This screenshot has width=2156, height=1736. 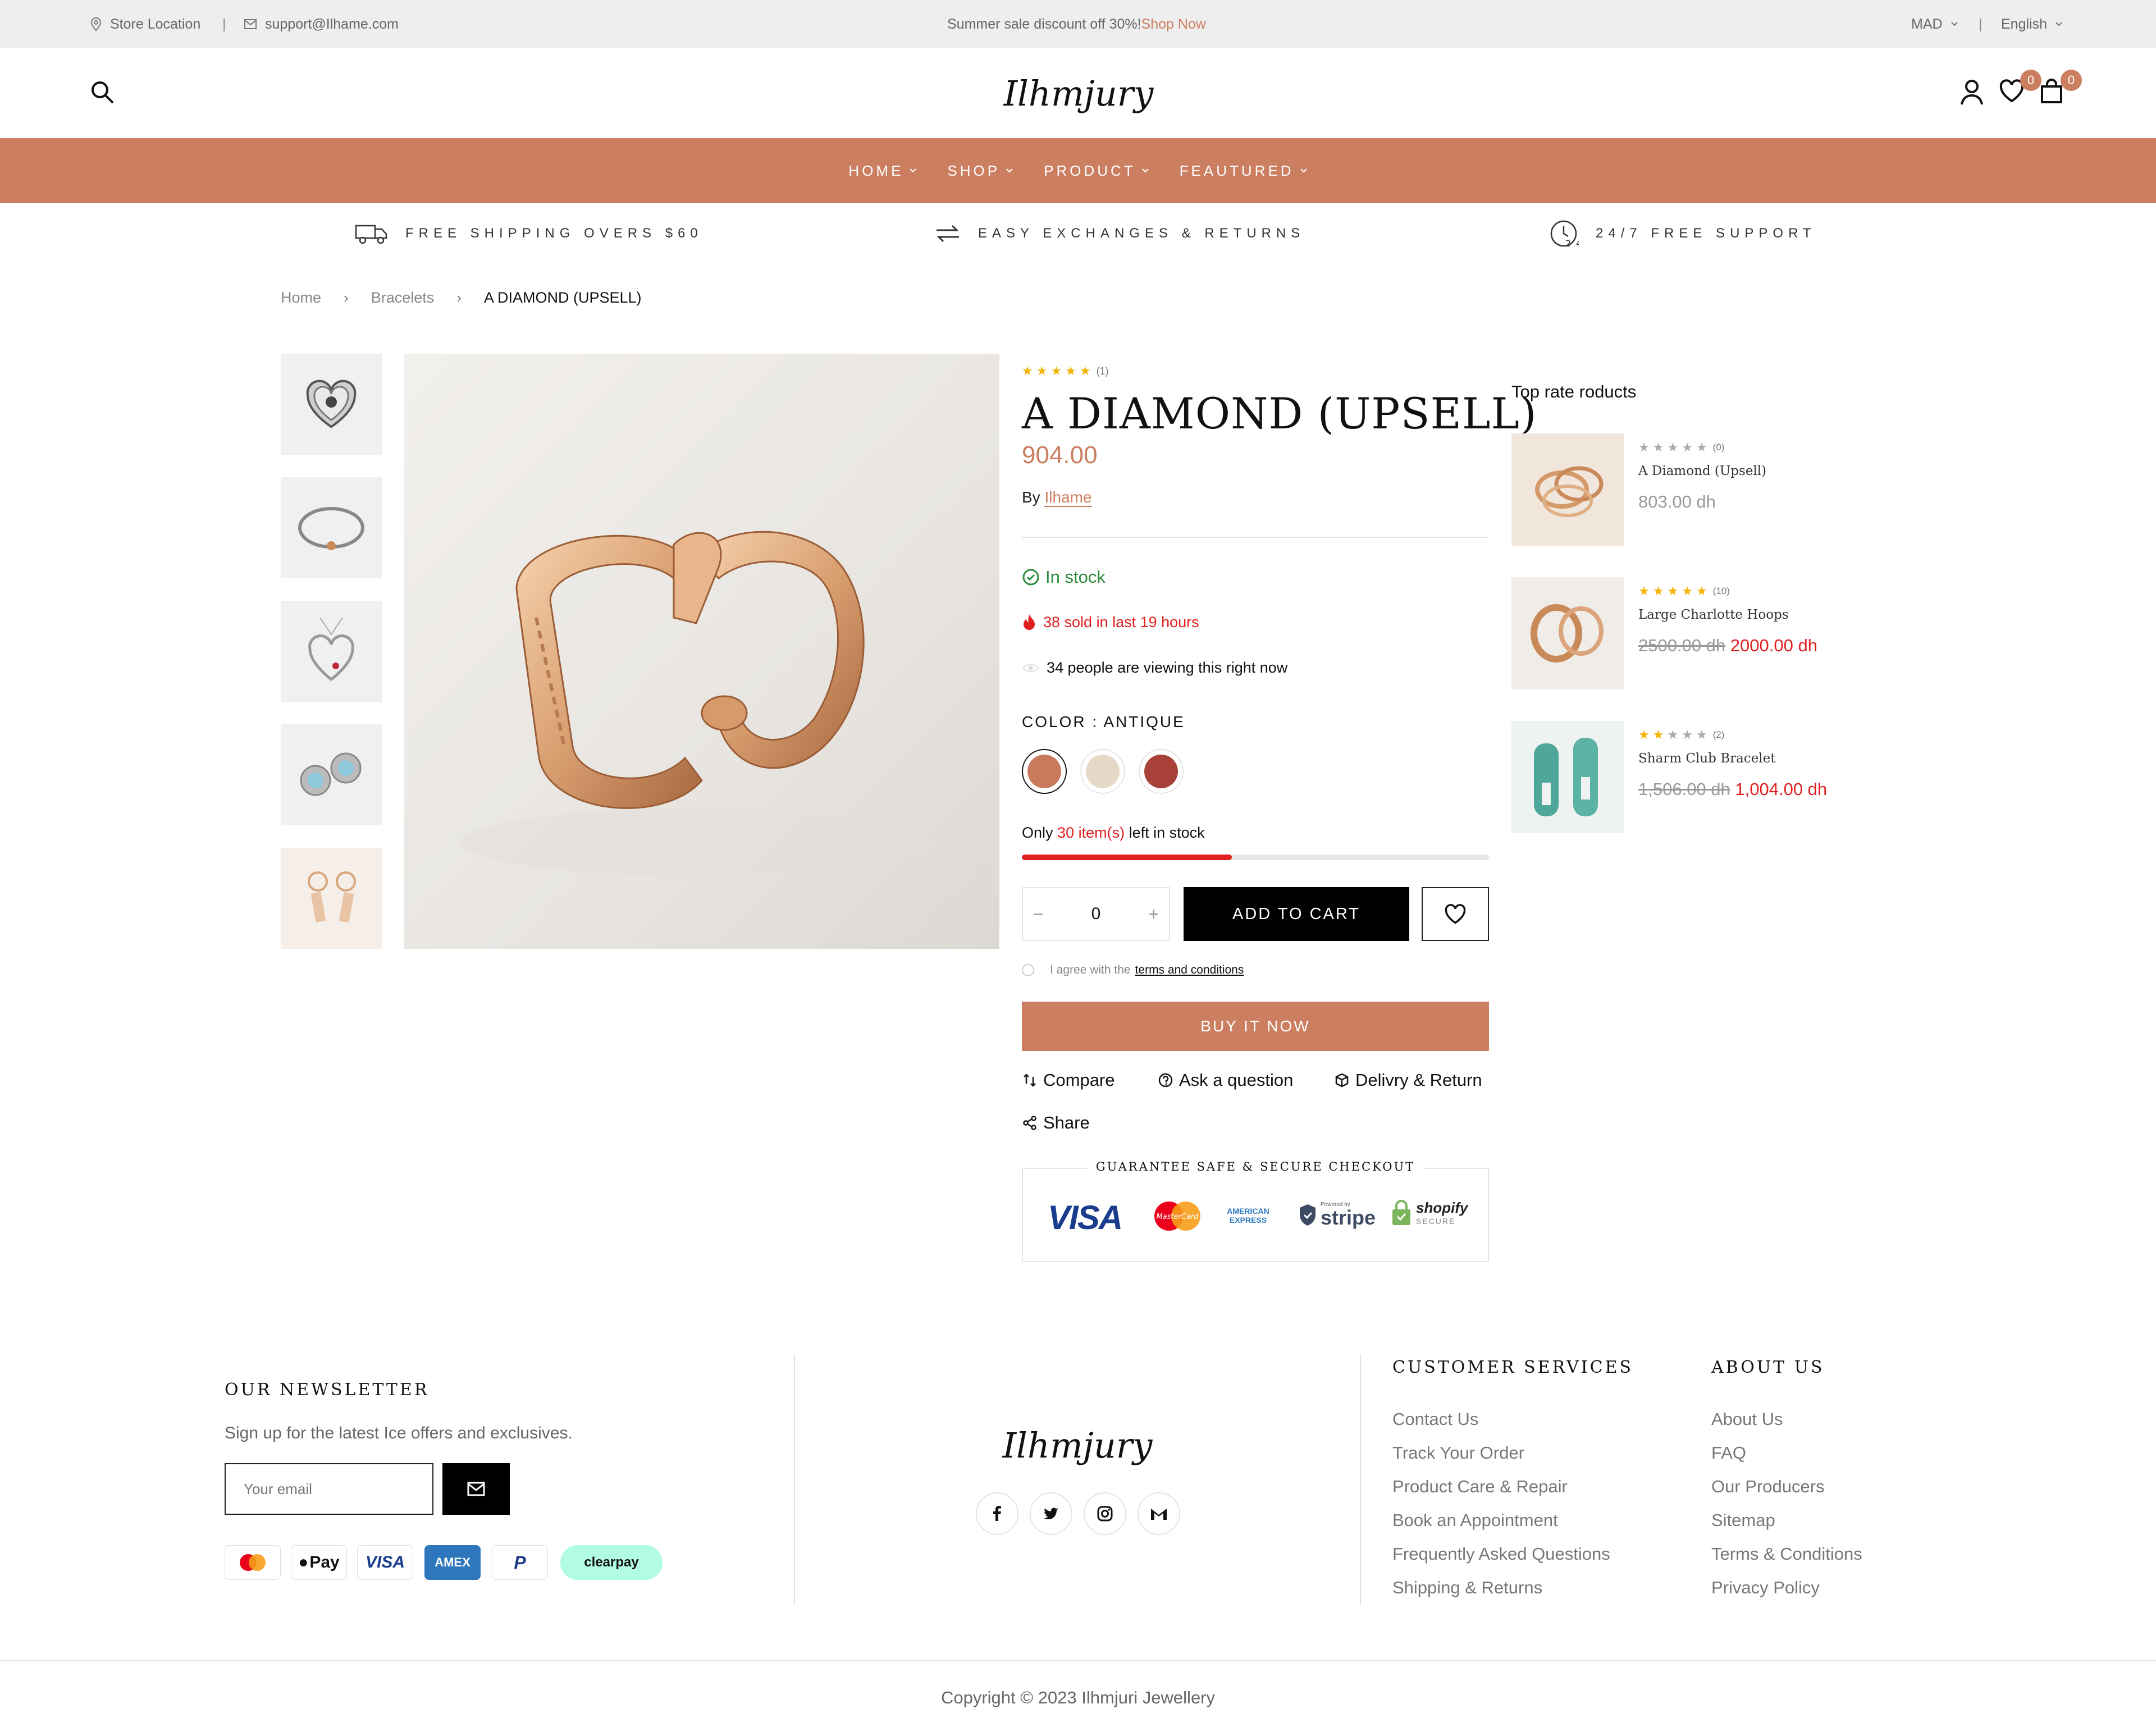 I want to click on footer-link-product-care: Product Care & Repair, so click(x=1480, y=1487).